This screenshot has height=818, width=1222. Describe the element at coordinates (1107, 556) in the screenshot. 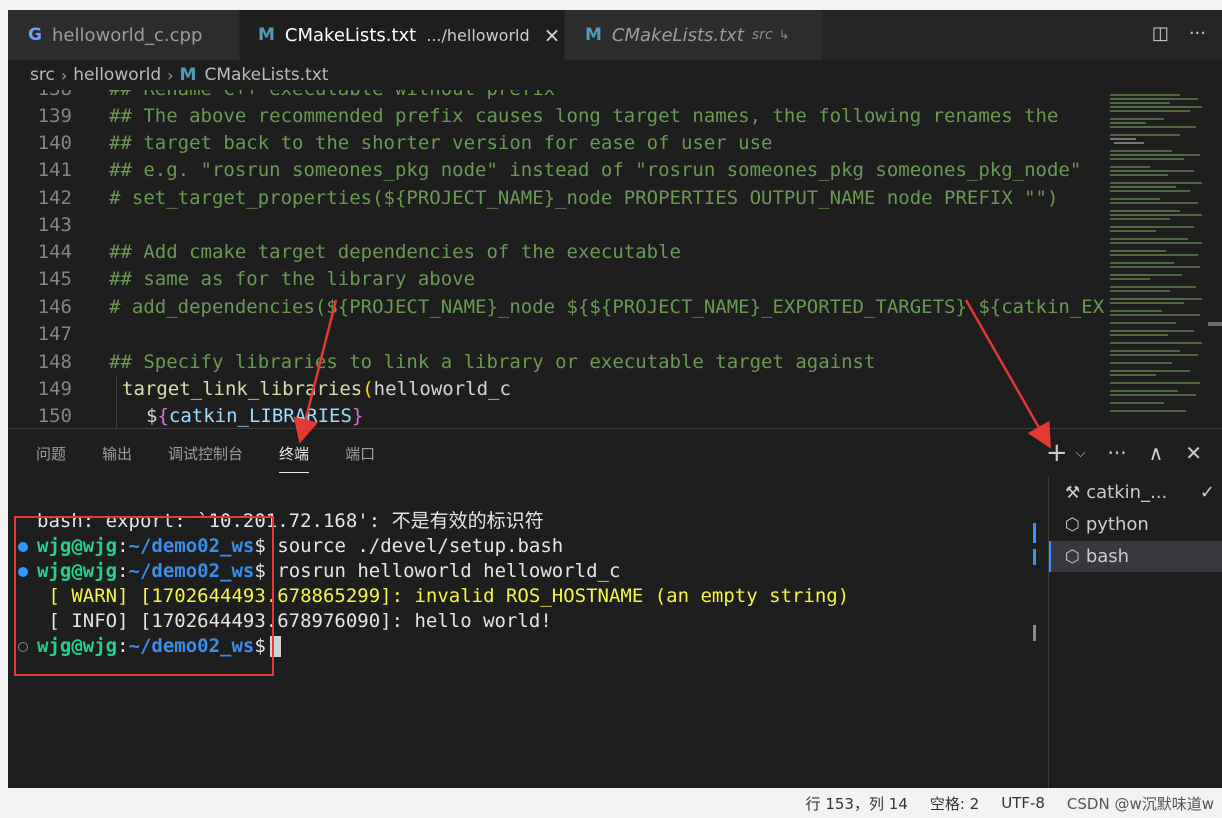

I see `terminal-list-label: bash` at that location.